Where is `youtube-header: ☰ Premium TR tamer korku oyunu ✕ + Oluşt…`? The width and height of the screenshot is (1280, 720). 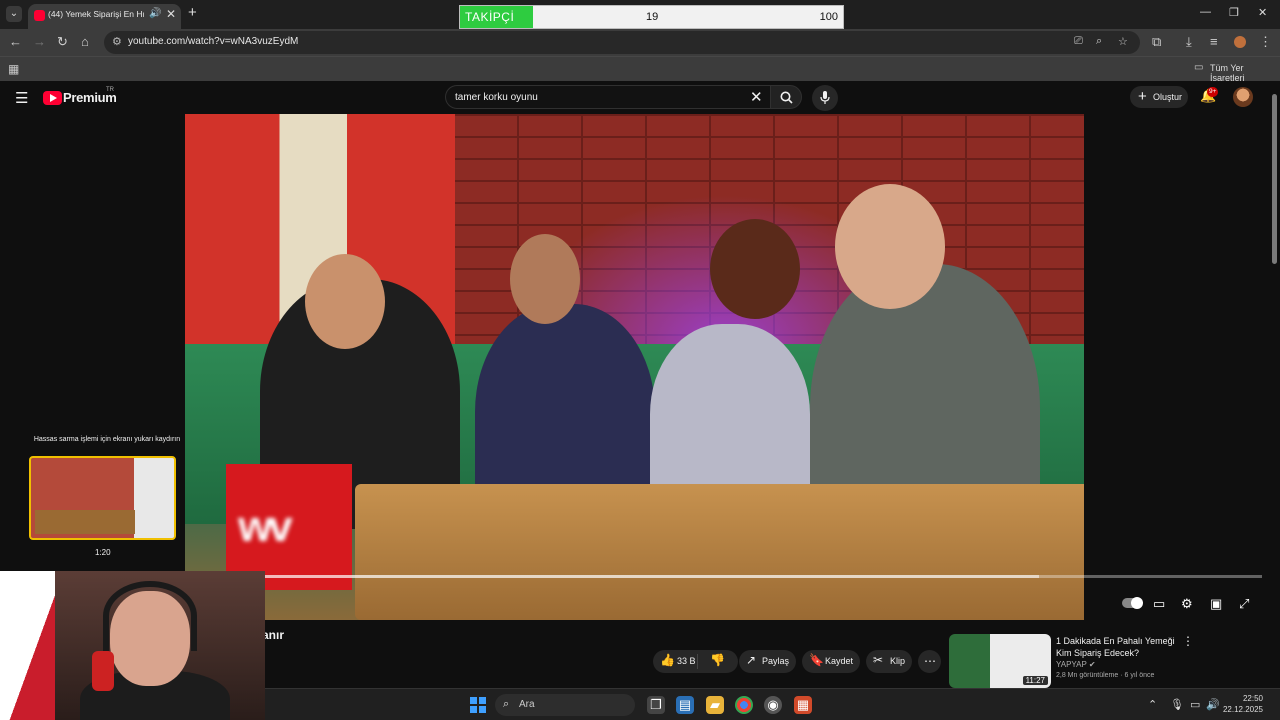 youtube-header: ☰ Premium TR tamer korku oyunu ✕ + Oluşt… is located at coordinates (640, 97).